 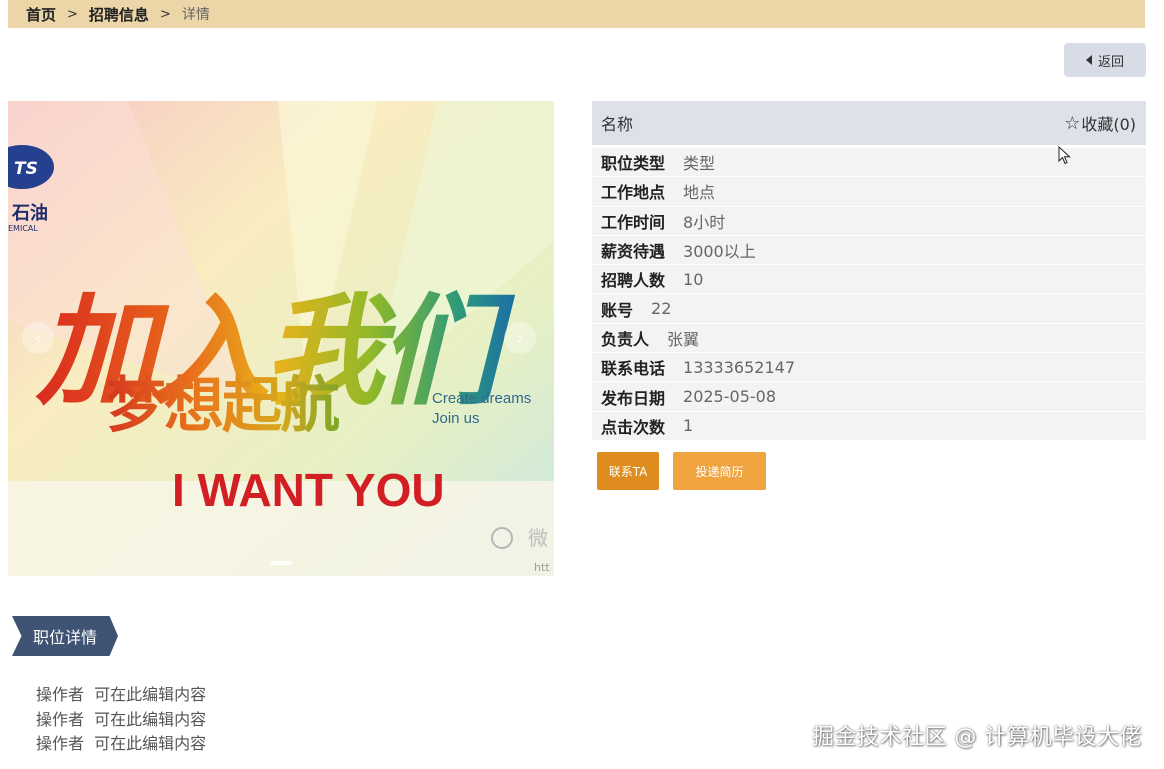 I want to click on info-row-label: 账号, so click(x=617, y=310).